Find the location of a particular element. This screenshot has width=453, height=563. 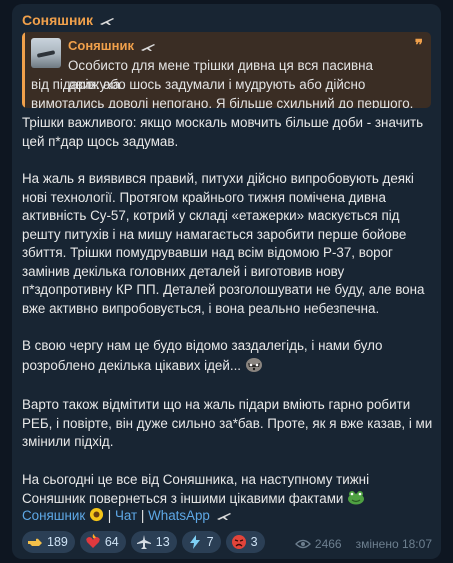

frog-emoji-icon is located at coordinates (356, 500).